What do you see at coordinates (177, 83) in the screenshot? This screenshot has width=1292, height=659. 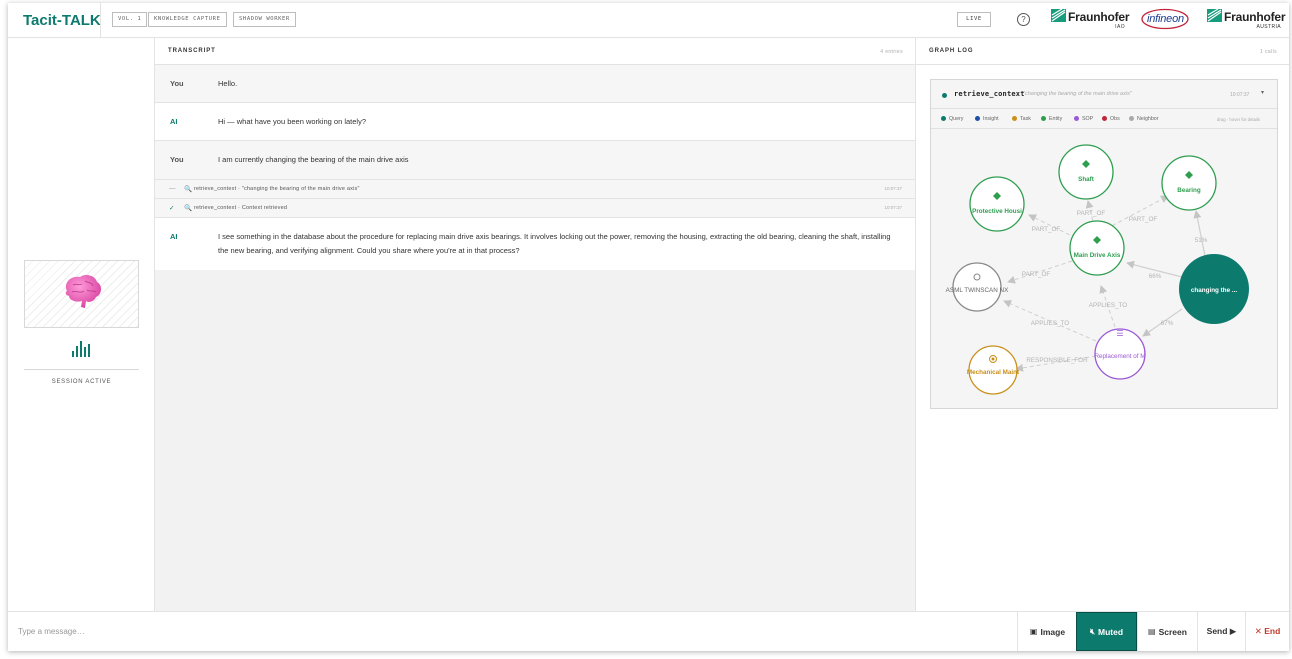 I see `speaker-label: You` at bounding box center [177, 83].